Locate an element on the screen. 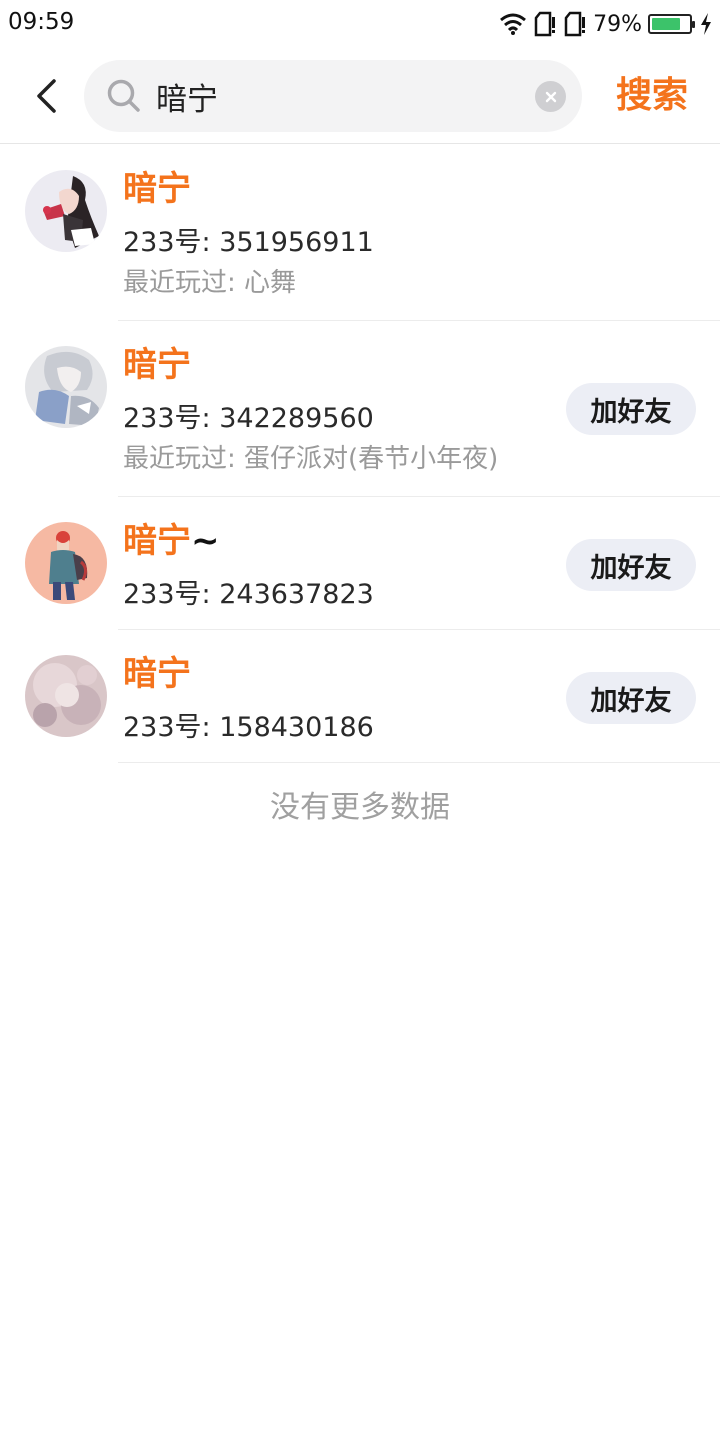  no-more-data-text: 没有更多数据 is located at coordinates (360, 807).